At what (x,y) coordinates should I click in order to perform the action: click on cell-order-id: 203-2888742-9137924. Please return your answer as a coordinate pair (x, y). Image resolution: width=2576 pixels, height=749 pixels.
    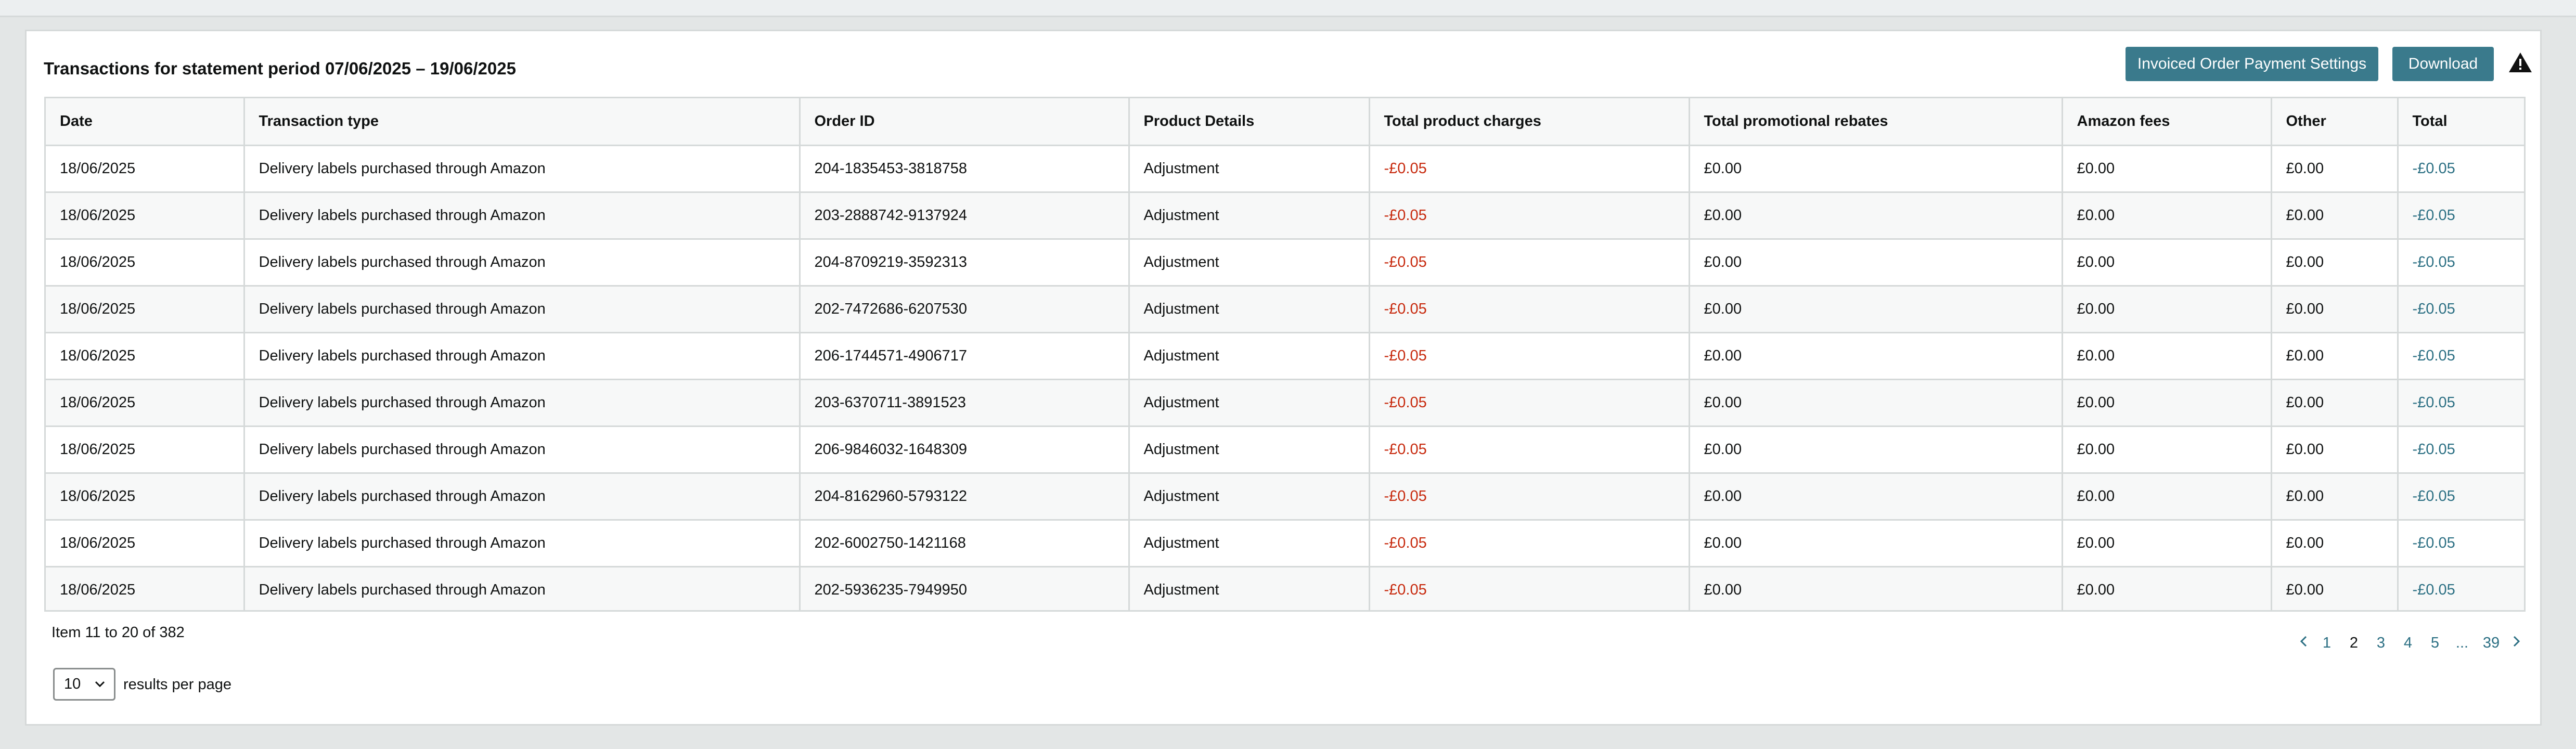
    Looking at the image, I should click on (965, 216).